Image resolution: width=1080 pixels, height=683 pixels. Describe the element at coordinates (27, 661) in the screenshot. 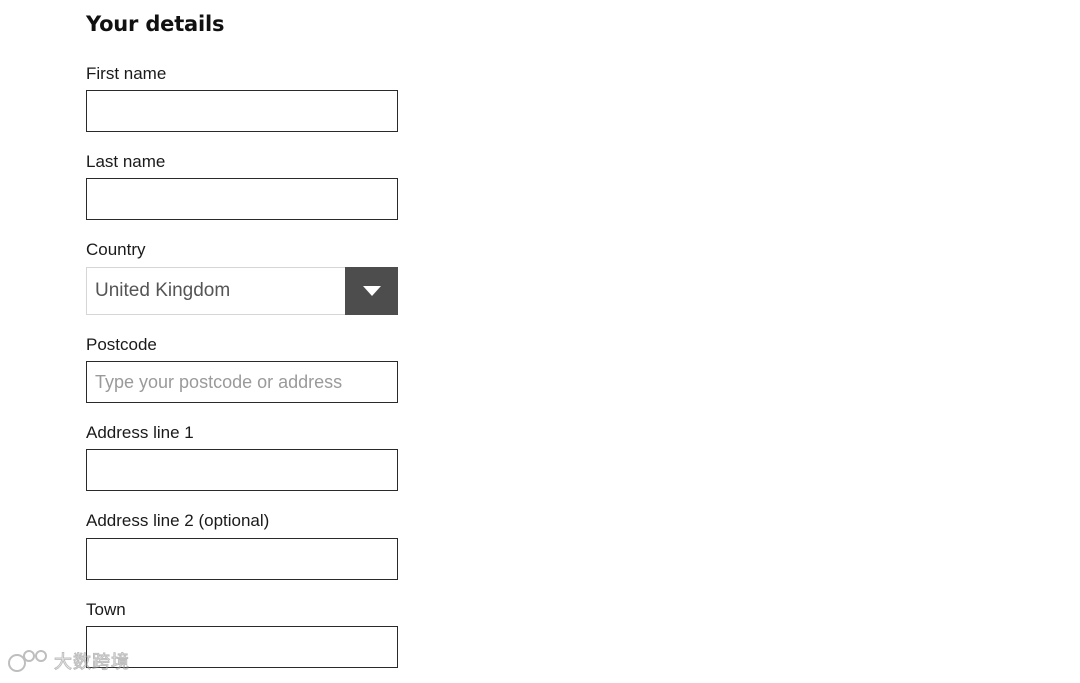

I see `watermark-logo-icon` at that location.